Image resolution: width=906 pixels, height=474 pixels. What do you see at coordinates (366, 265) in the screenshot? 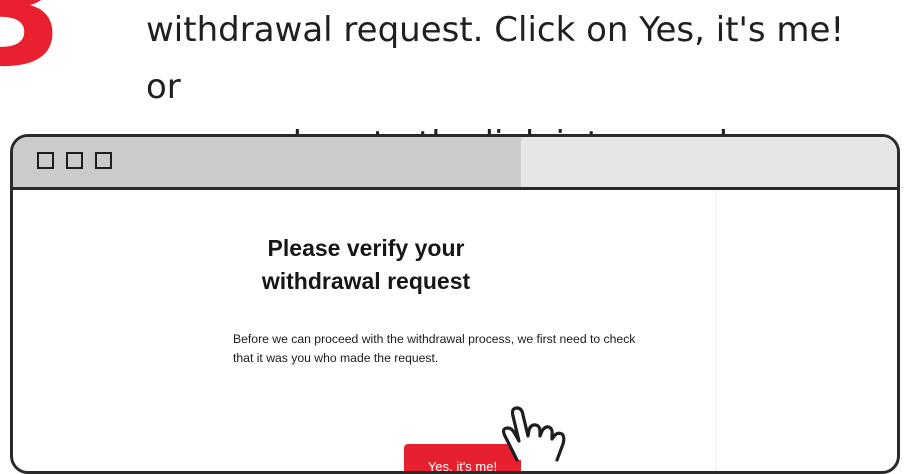
I see `page-title: Please verify your withdrawal request` at bounding box center [366, 265].